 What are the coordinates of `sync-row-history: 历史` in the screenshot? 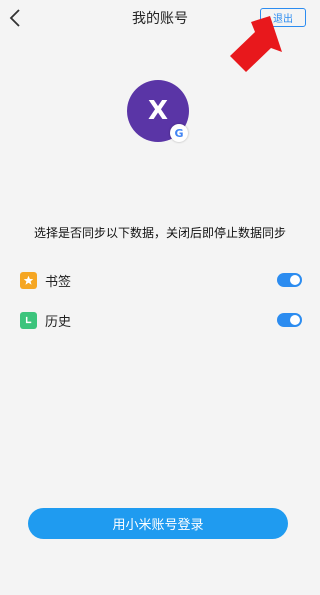 It's located at (161, 320).